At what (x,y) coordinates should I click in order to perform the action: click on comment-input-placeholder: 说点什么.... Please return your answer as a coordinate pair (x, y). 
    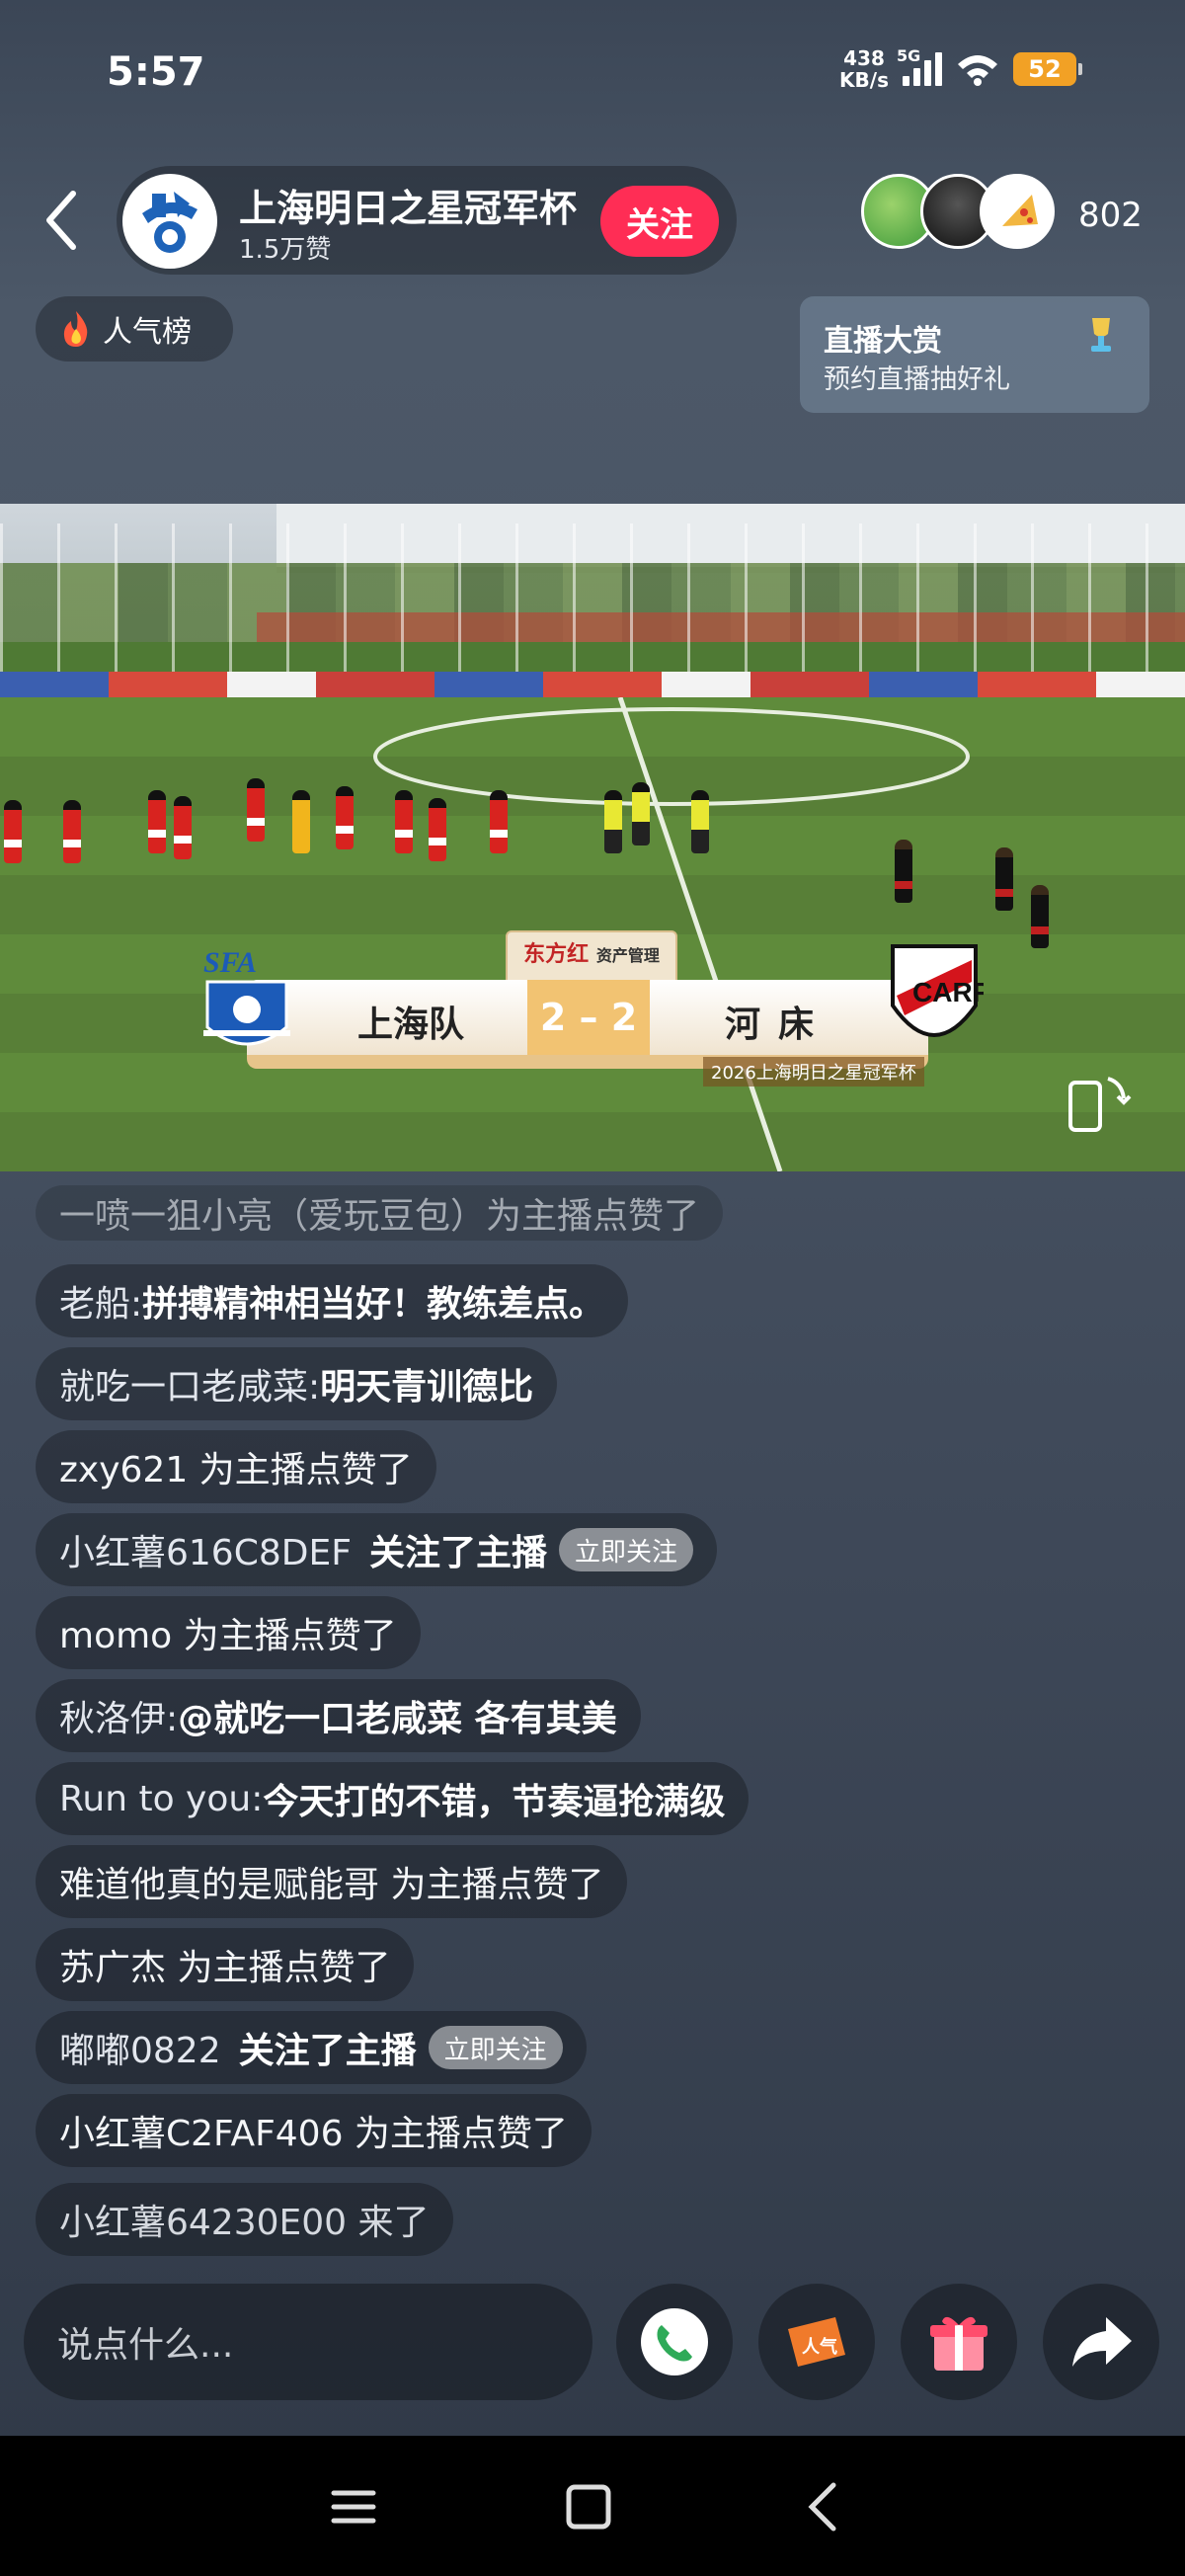
    Looking at the image, I should click on (145, 2345).